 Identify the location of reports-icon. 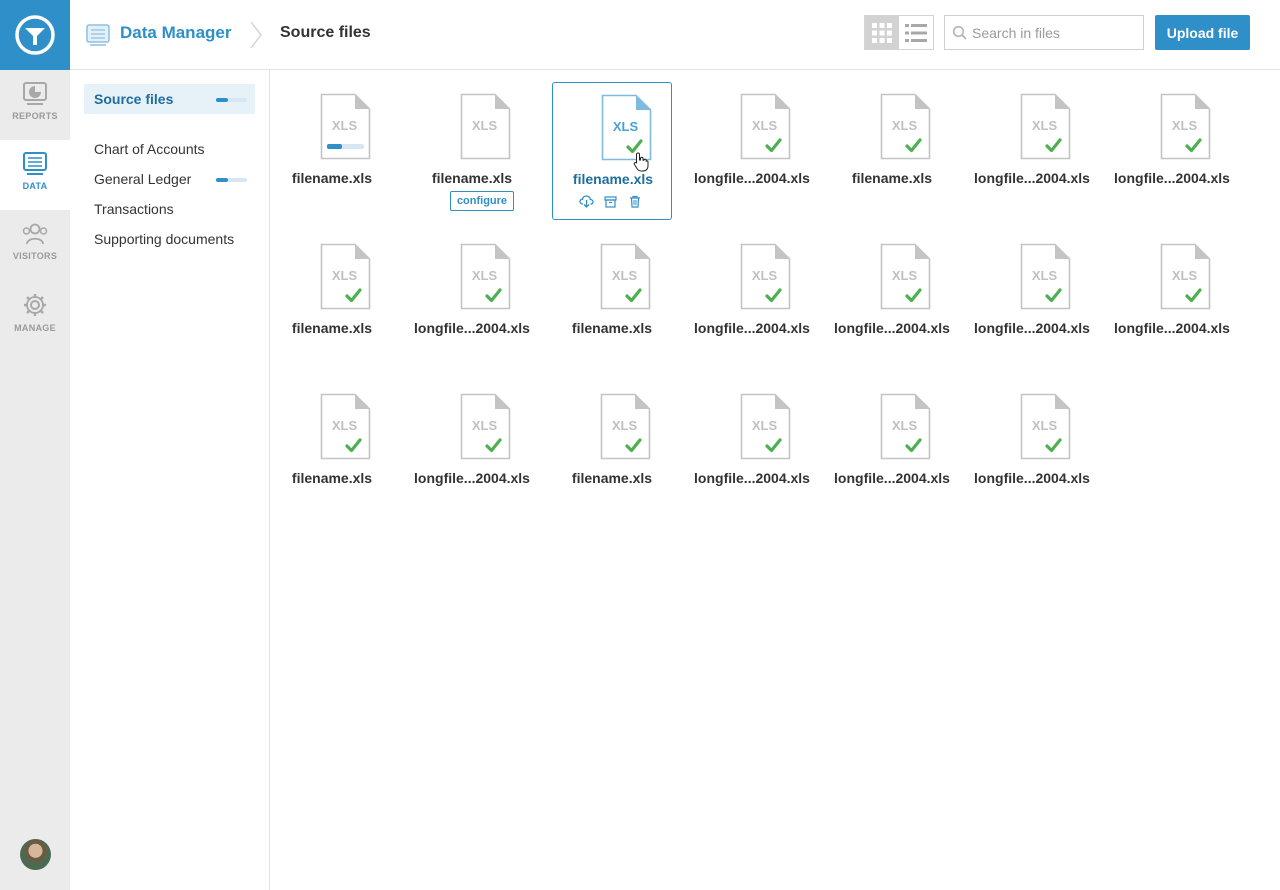
(35, 93).